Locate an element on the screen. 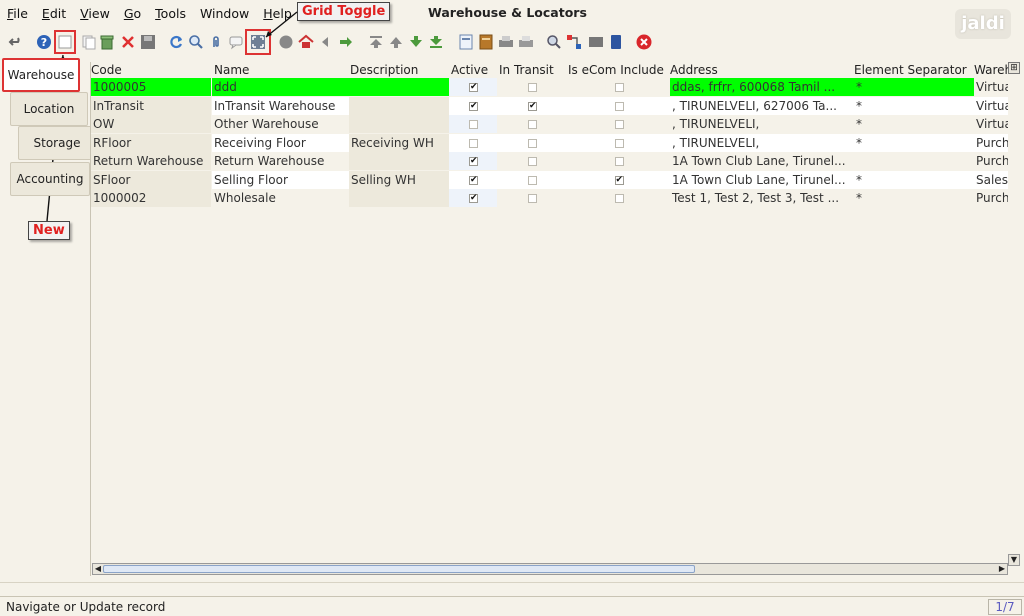  vertical-scrollbar: ▼ is located at coordinates (1014, 321).